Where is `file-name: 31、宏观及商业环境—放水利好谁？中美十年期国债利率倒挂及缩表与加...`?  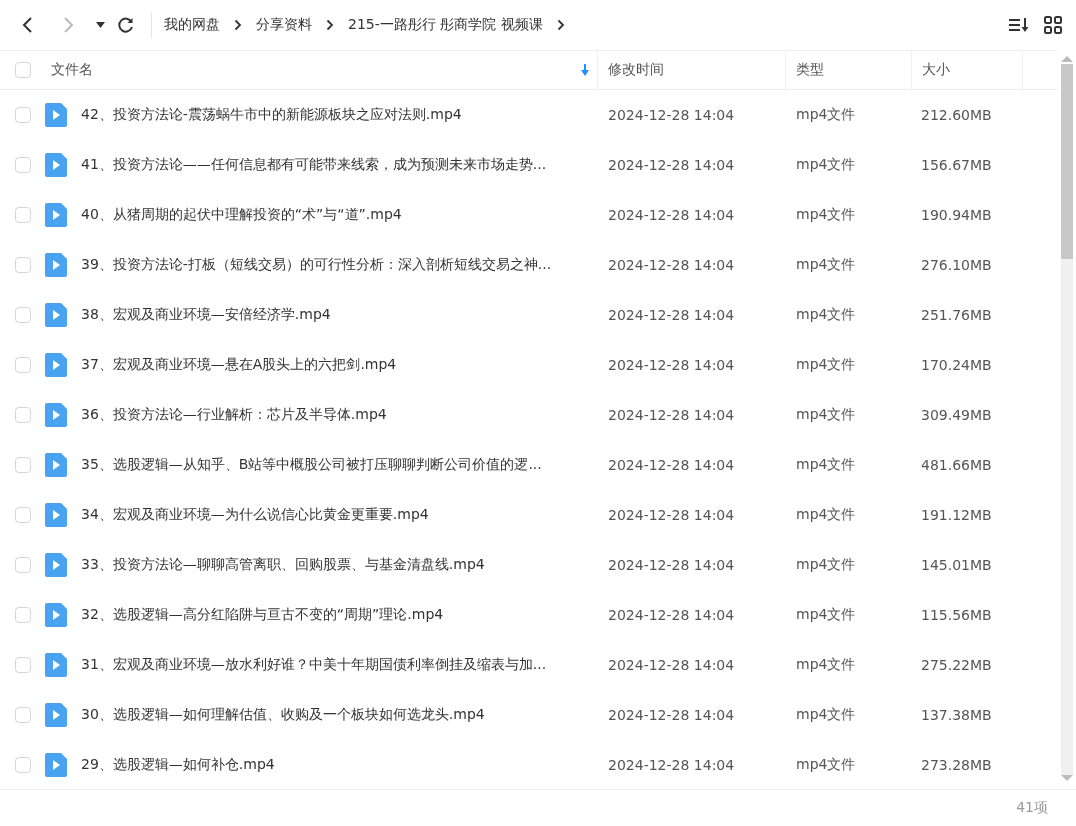
file-name: 31、宏观及商业环境—放水利好谁？中美十年期国债利率倒挂及缩表与加... is located at coordinates (314, 665).